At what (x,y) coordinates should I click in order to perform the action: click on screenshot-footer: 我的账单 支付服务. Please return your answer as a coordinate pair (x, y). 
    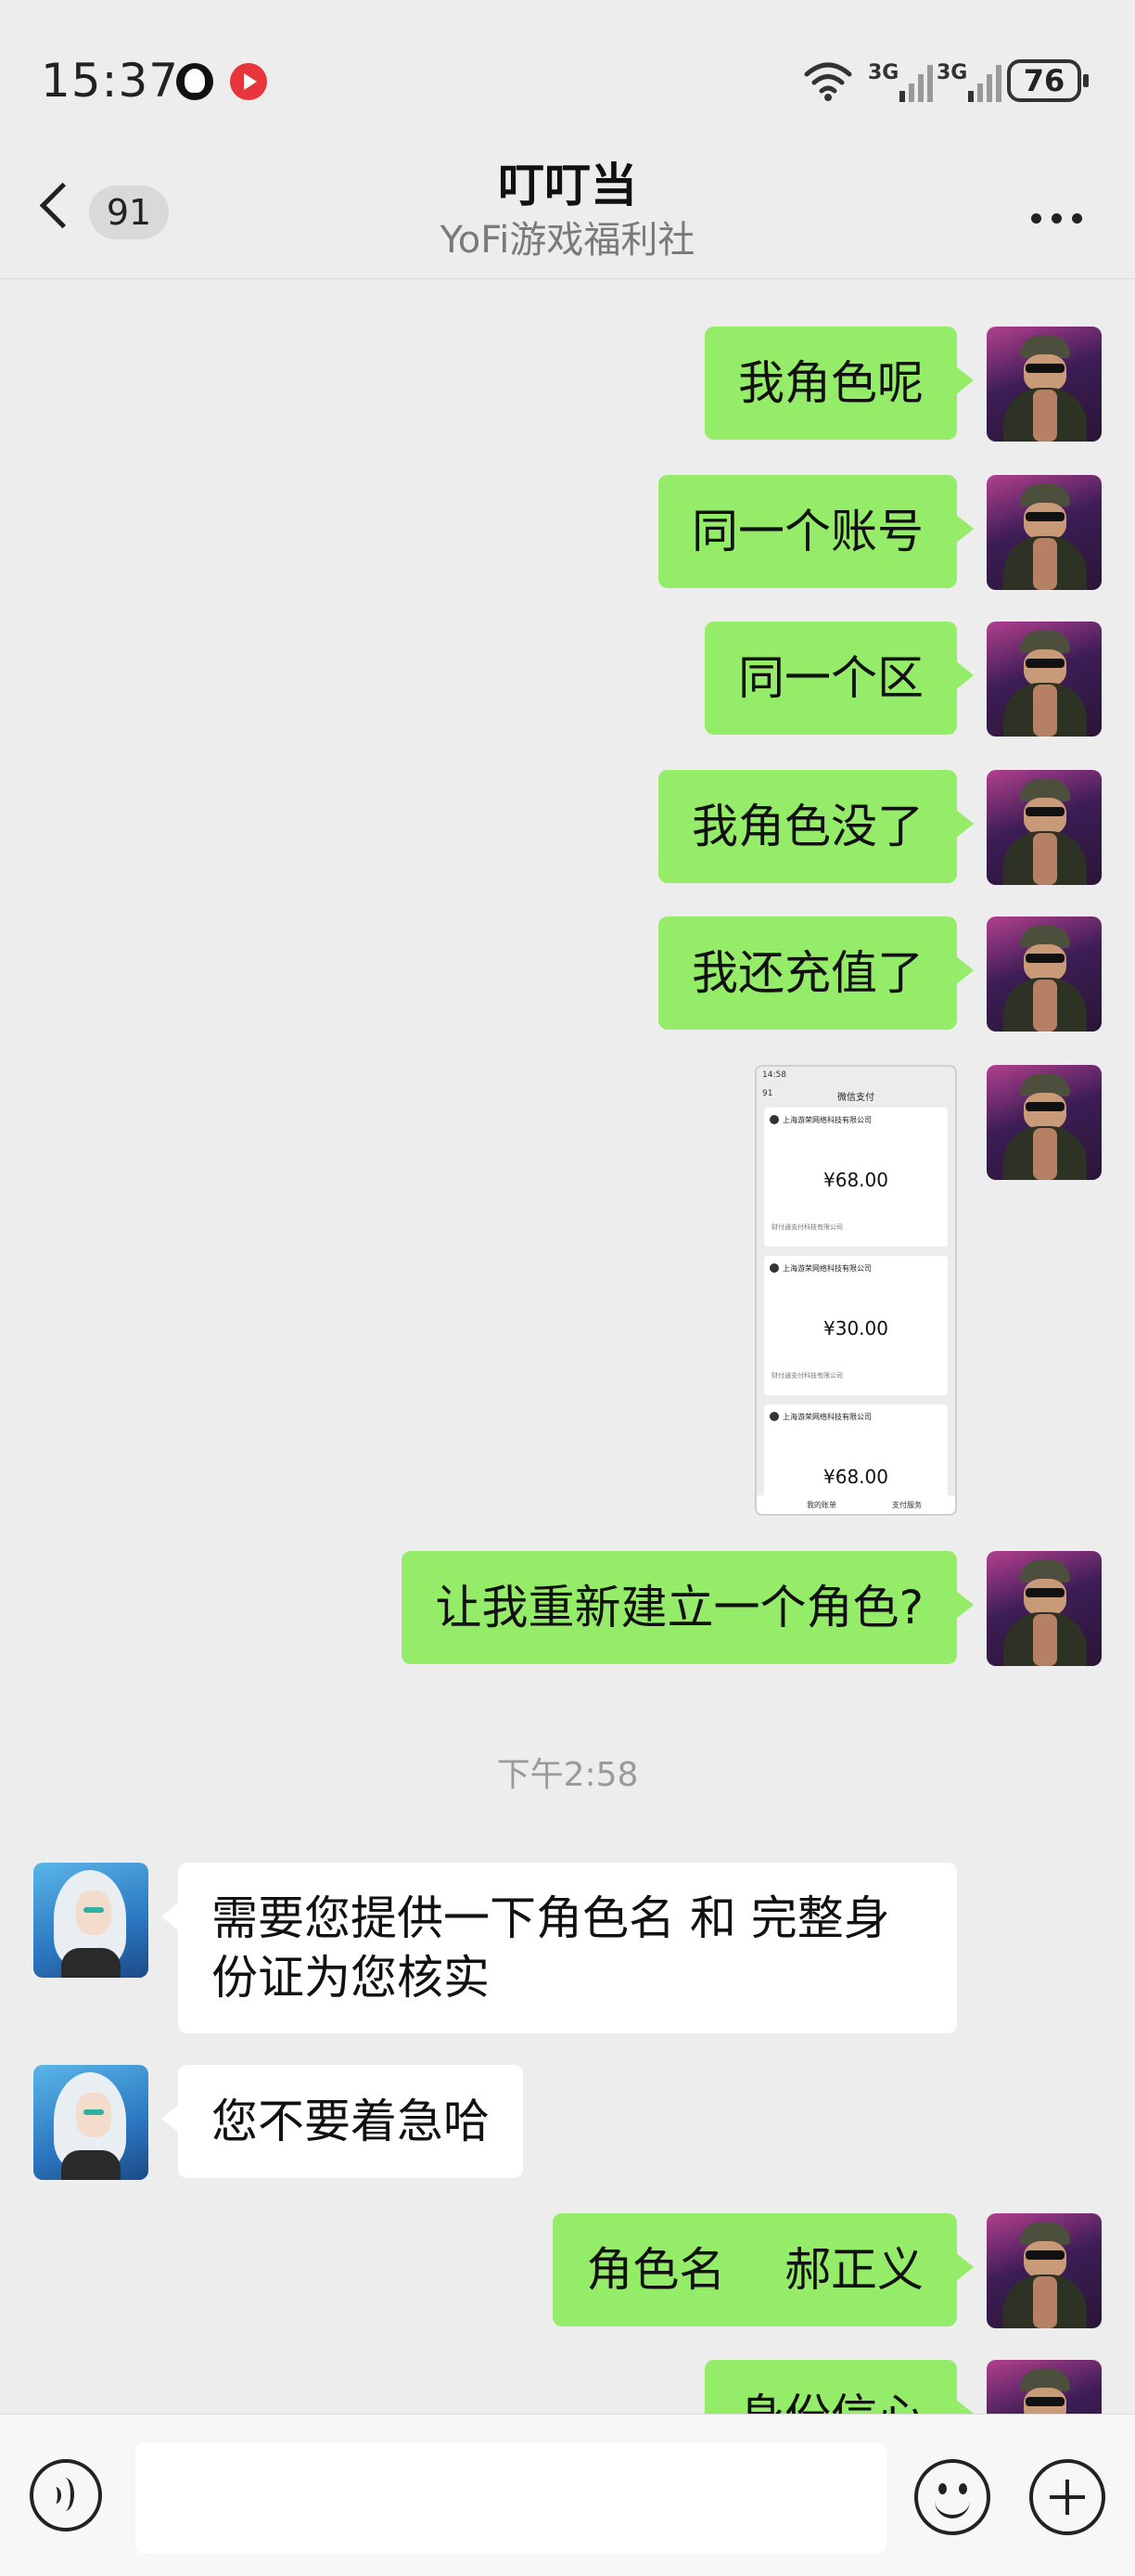
    Looking at the image, I should click on (856, 1504).